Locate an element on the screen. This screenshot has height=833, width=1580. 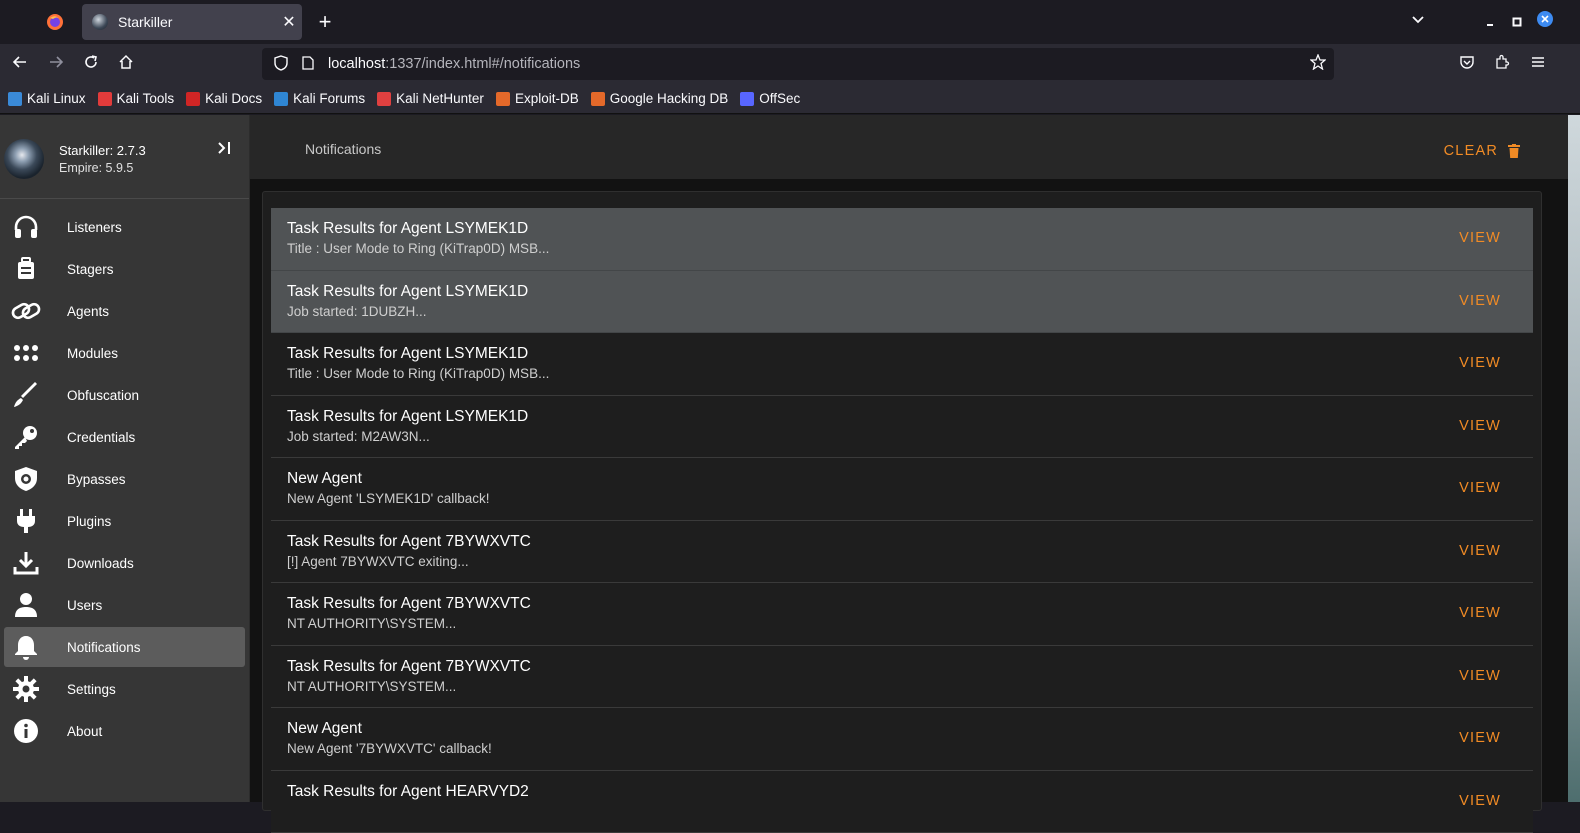
clear-notifications-button: CLEAR is located at coordinates (1482, 151).